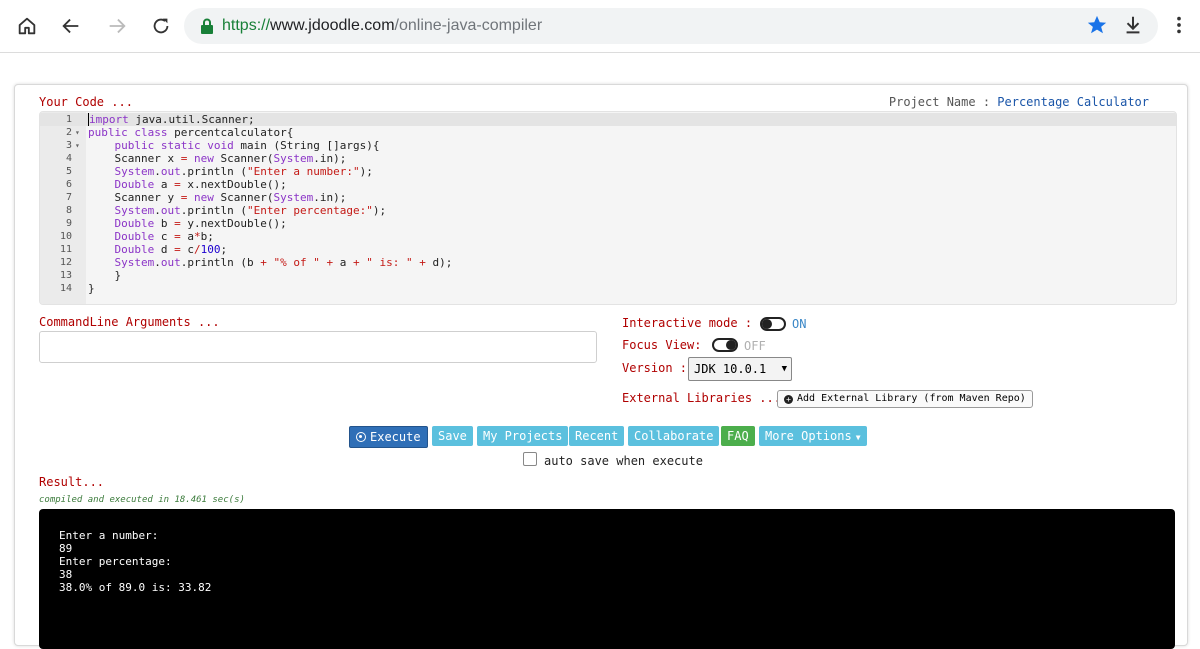 This screenshot has height=649, width=1200. I want to click on code-text: Scanner y = new Scanner(System.in);, so click(217, 197).